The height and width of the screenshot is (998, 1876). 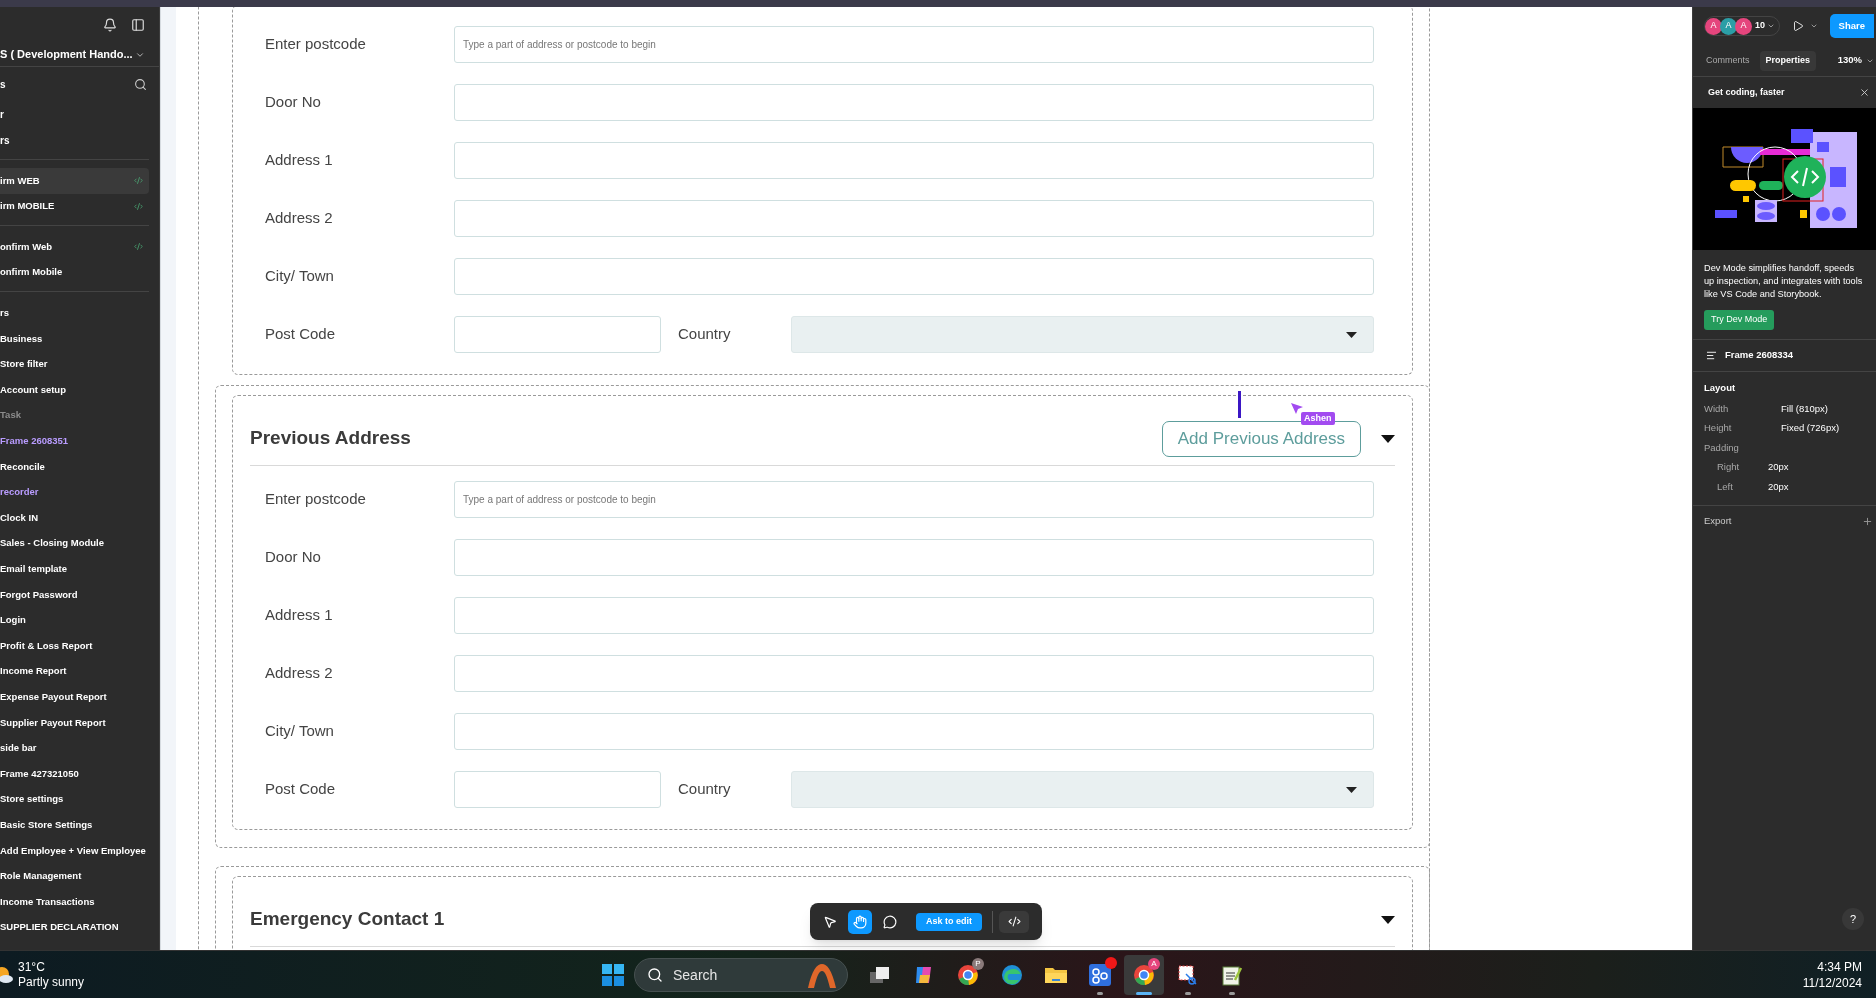 What do you see at coordinates (74, 466) in the screenshot?
I see `layer-item: Reconcile` at bounding box center [74, 466].